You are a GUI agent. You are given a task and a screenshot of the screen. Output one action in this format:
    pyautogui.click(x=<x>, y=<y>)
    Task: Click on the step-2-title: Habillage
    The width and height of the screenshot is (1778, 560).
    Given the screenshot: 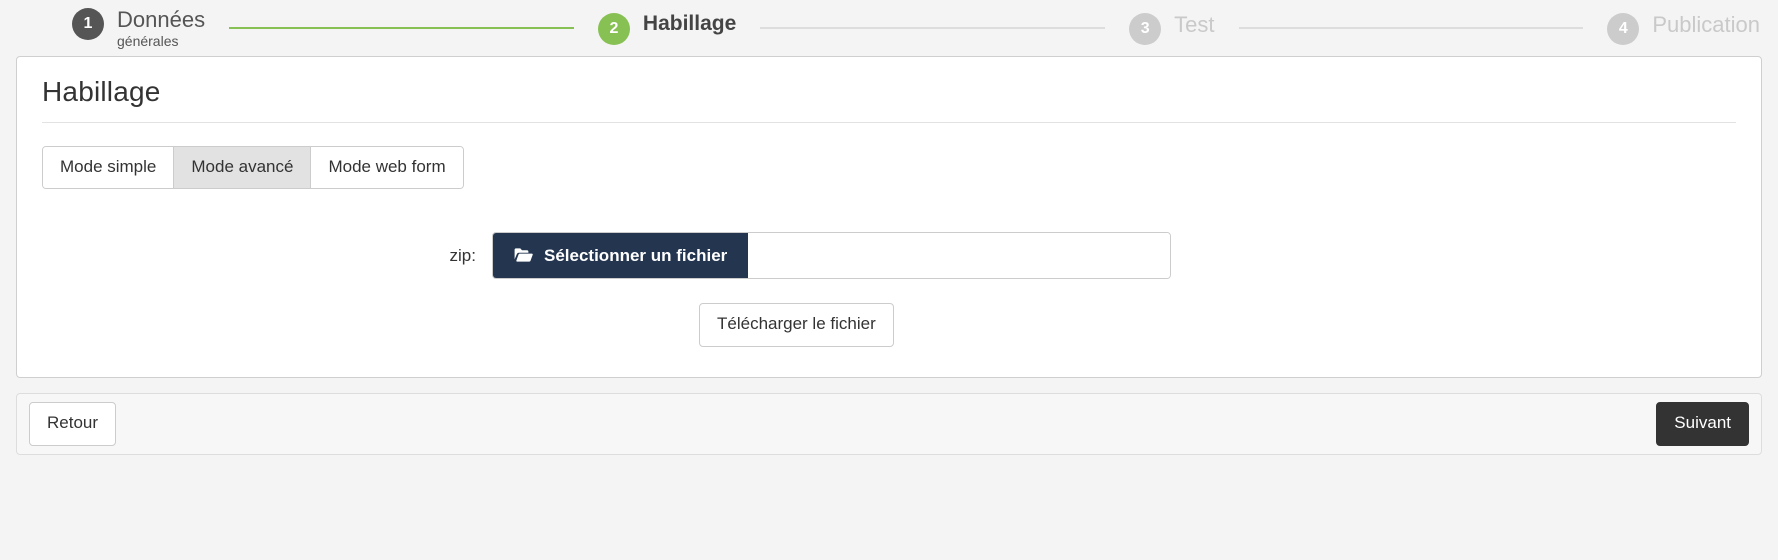 What is the action you would take?
    pyautogui.click(x=689, y=23)
    